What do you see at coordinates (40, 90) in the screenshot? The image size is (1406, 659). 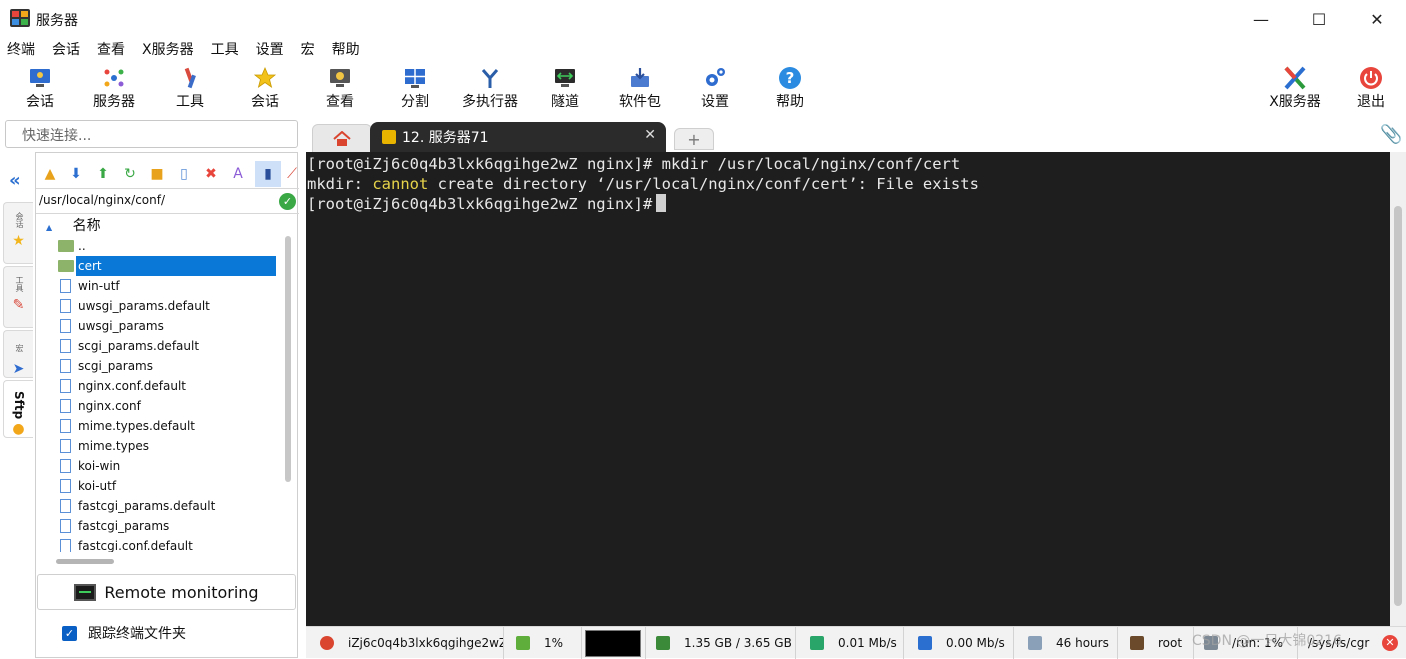 I see `session-button: 会话` at bounding box center [40, 90].